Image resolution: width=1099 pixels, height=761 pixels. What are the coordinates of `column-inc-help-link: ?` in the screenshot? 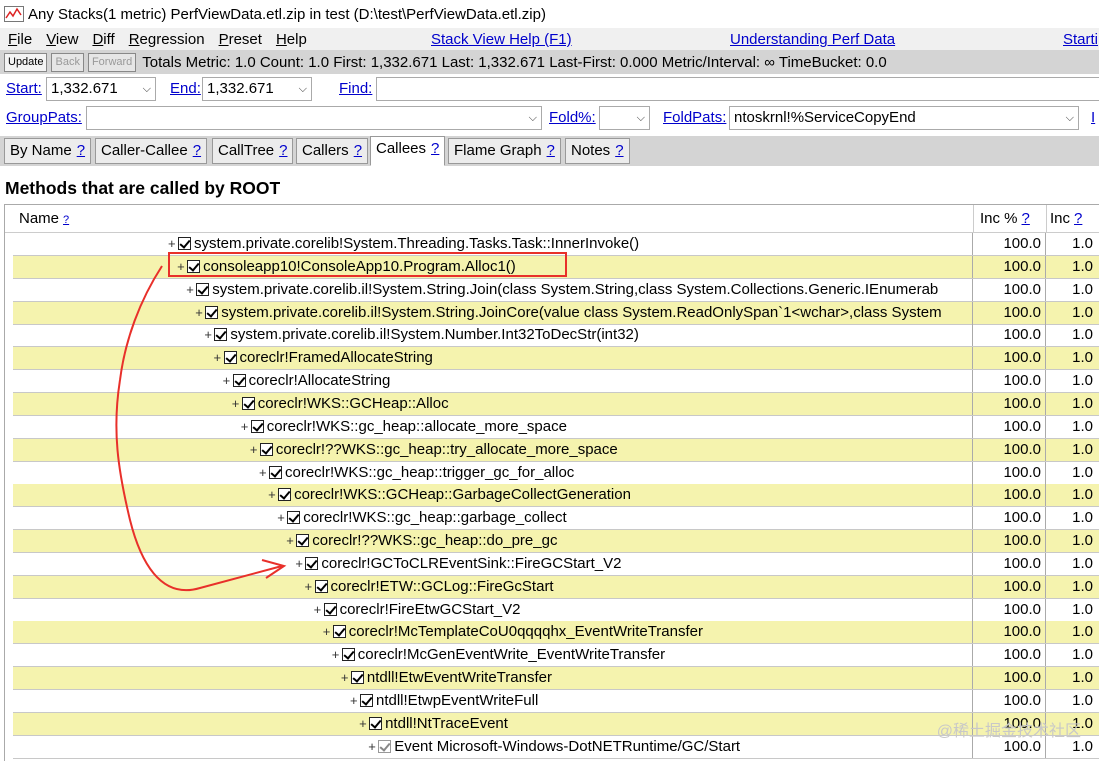 It's located at (1078, 218).